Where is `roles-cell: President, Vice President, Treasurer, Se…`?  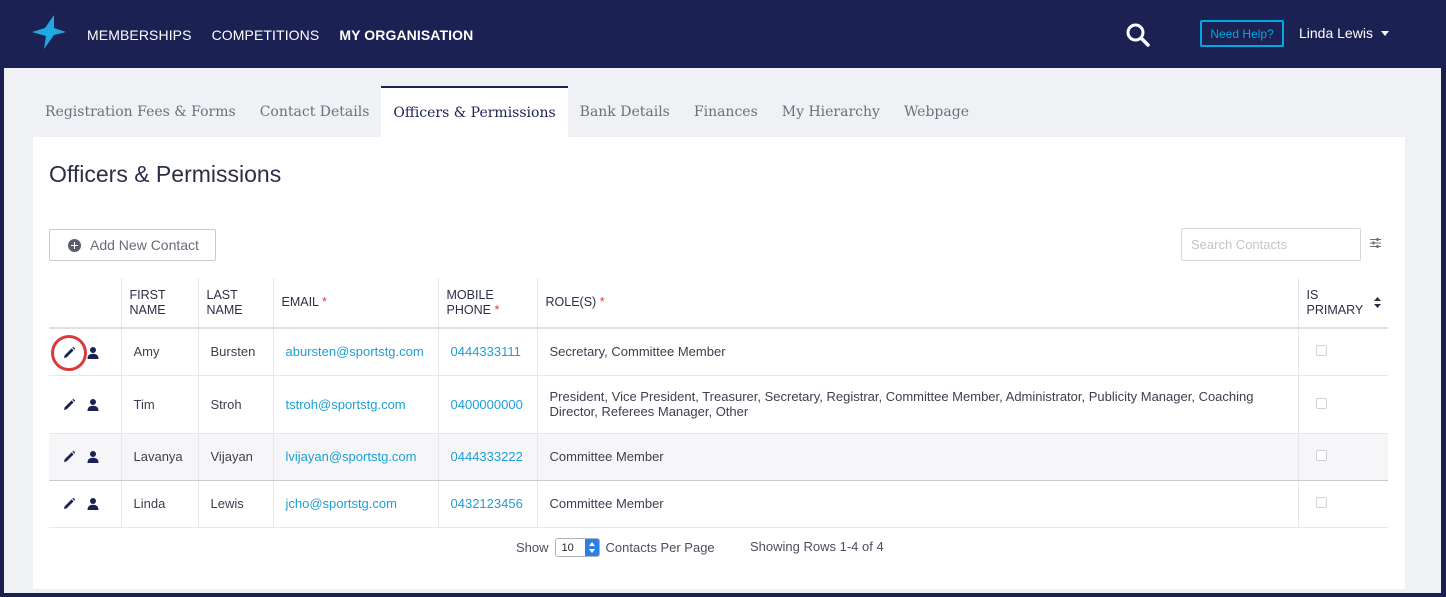 roles-cell: President, Vice President, Treasurer, Se… is located at coordinates (918, 404).